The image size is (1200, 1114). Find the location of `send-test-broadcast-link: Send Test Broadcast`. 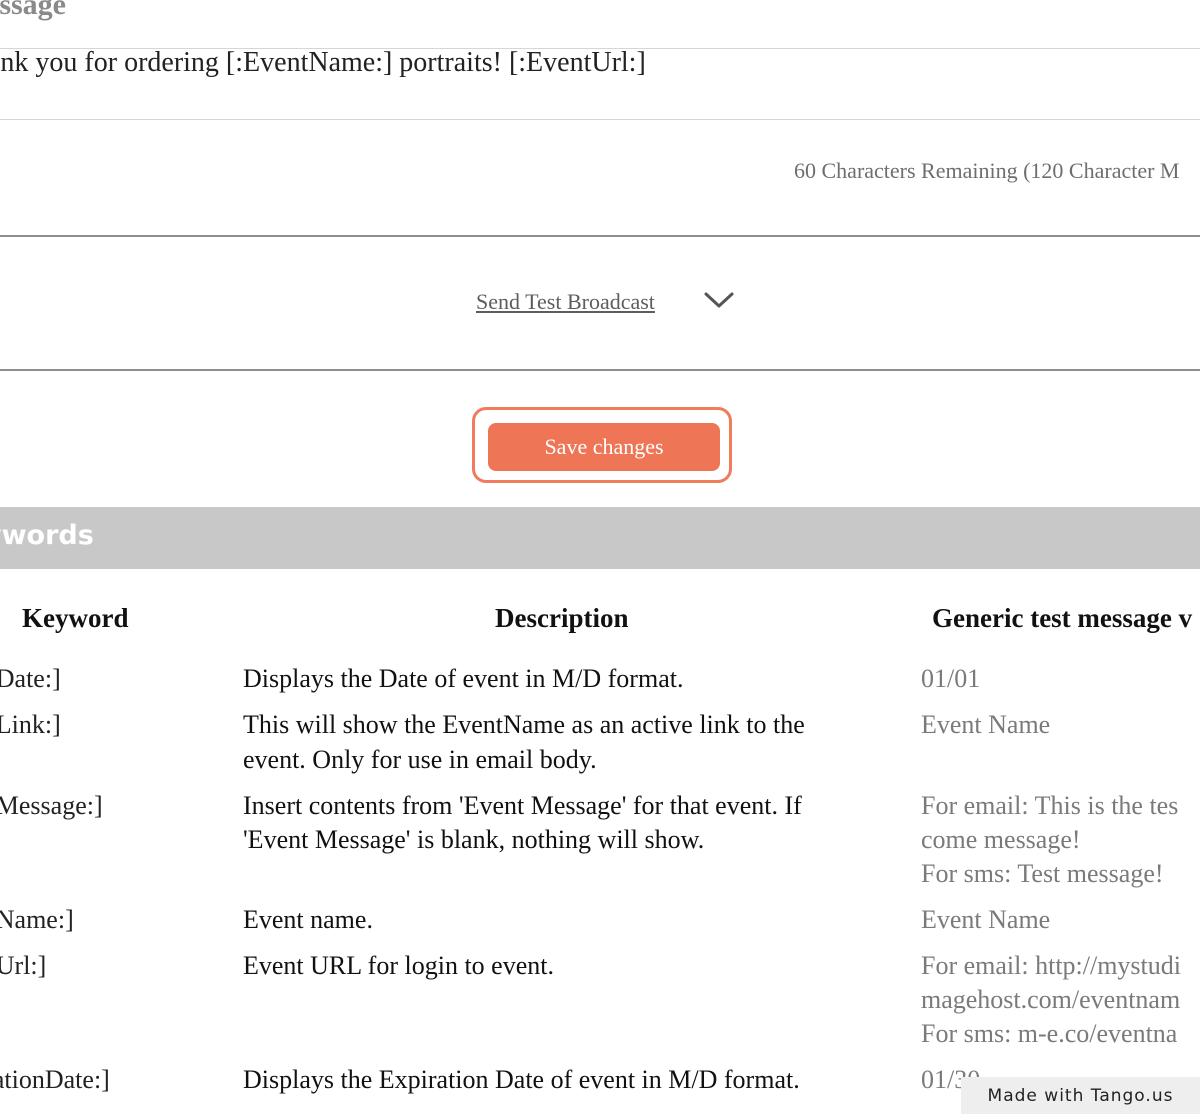

send-test-broadcast-link: Send Test Broadcast is located at coordinates (565, 302).